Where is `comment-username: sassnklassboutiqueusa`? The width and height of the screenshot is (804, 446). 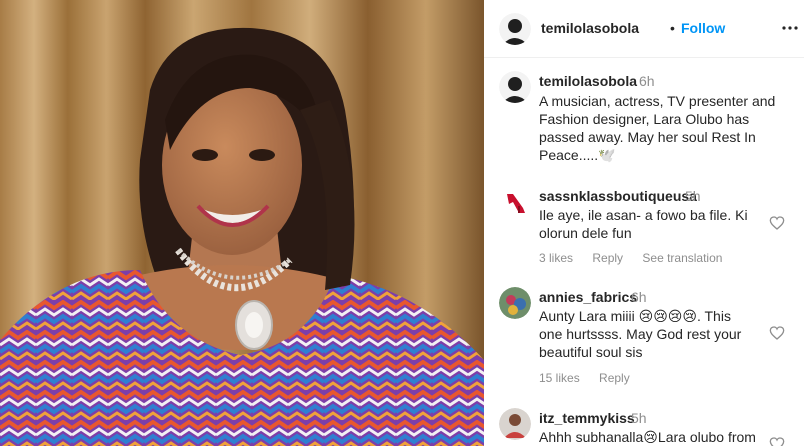 comment-username: sassnklassboutiqueusa is located at coordinates (618, 196).